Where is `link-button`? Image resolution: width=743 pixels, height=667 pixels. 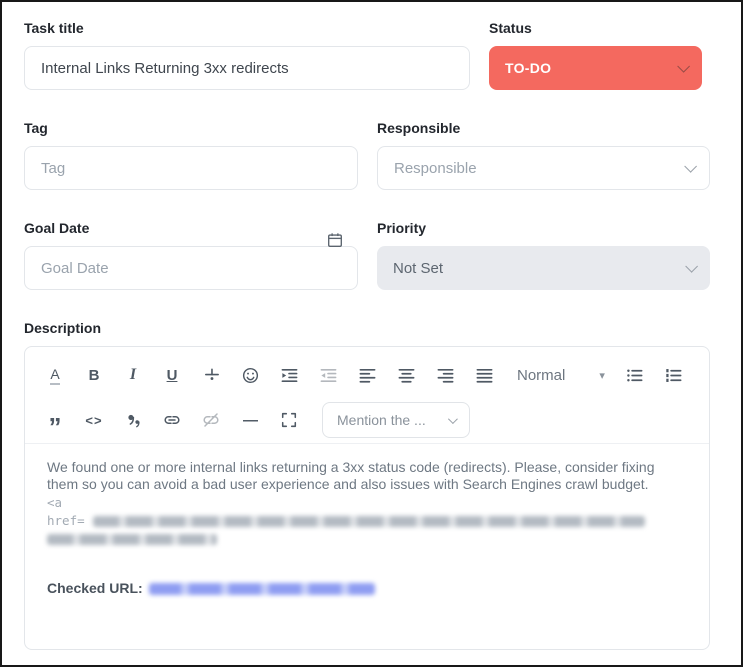
link-button is located at coordinates (172, 420).